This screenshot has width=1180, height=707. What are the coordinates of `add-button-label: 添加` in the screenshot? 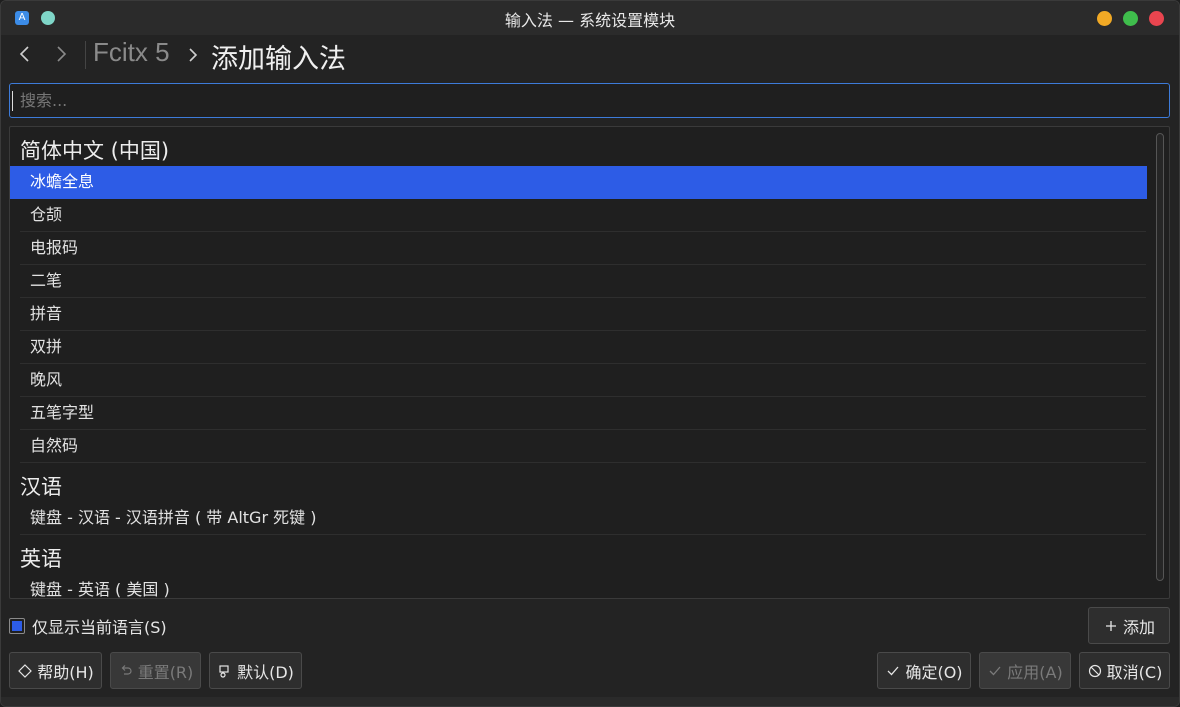 It's located at (1138, 627).